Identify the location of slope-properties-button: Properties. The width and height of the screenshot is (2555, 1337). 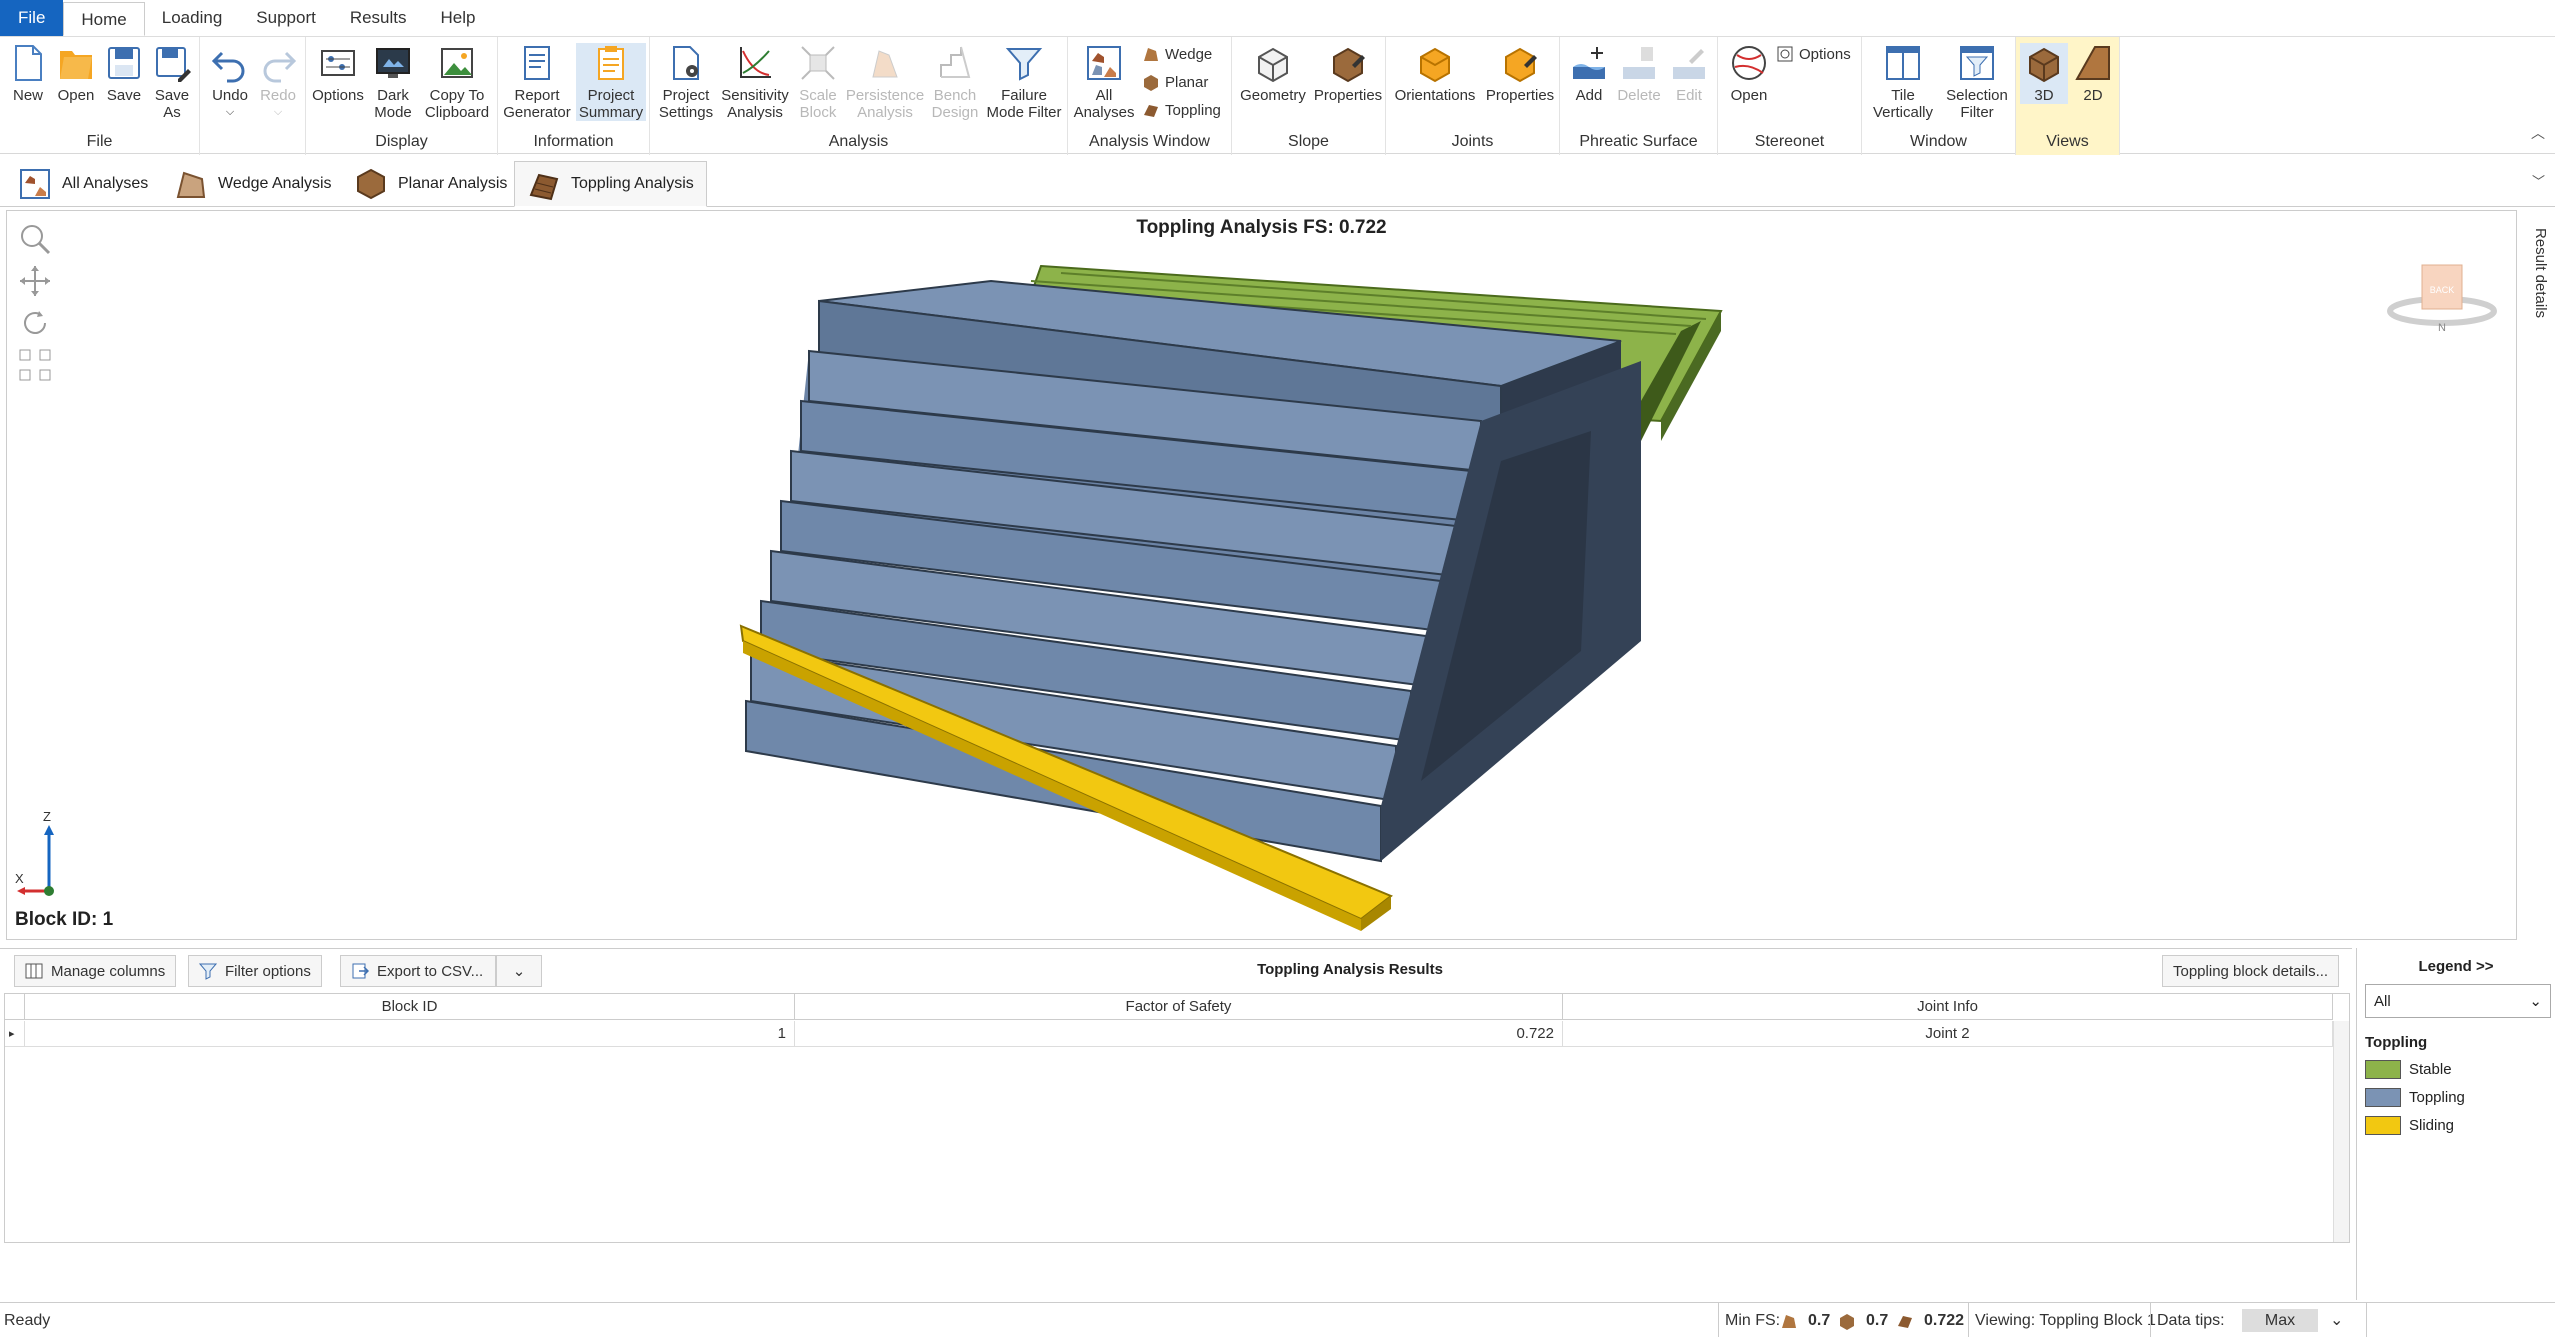
(1348, 73).